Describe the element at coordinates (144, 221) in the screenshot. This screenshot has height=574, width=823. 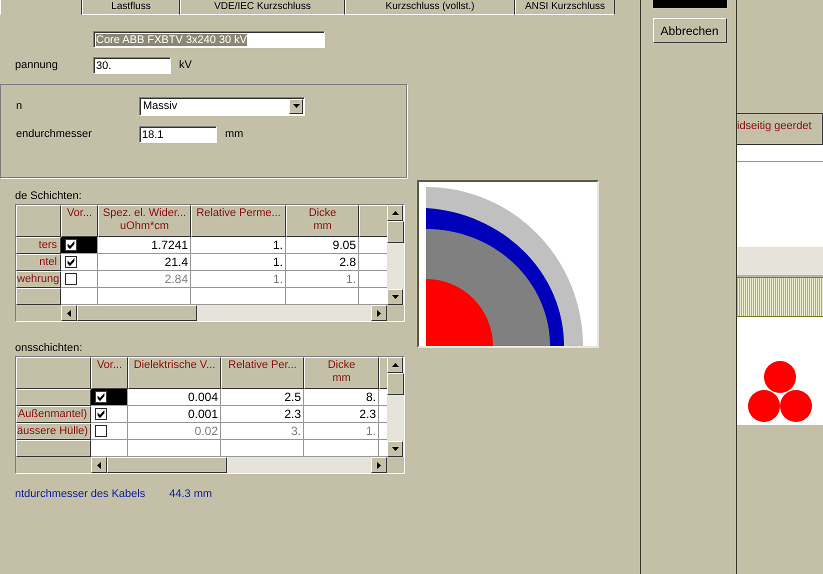
I see `column-header: Spez. el. Wider... uOhm*cm` at that location.